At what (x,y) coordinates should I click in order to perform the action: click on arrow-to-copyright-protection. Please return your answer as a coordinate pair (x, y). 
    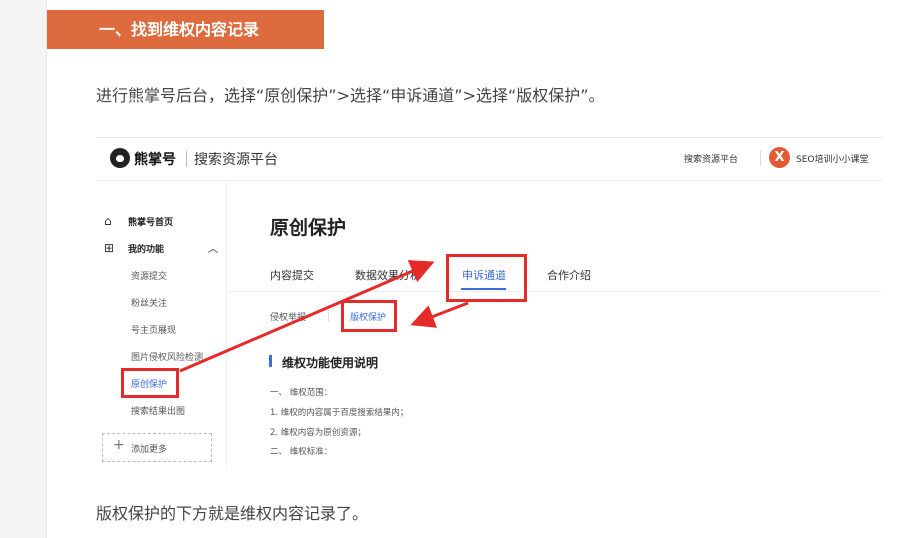
    Looking at the image, I should click on (439, 314).